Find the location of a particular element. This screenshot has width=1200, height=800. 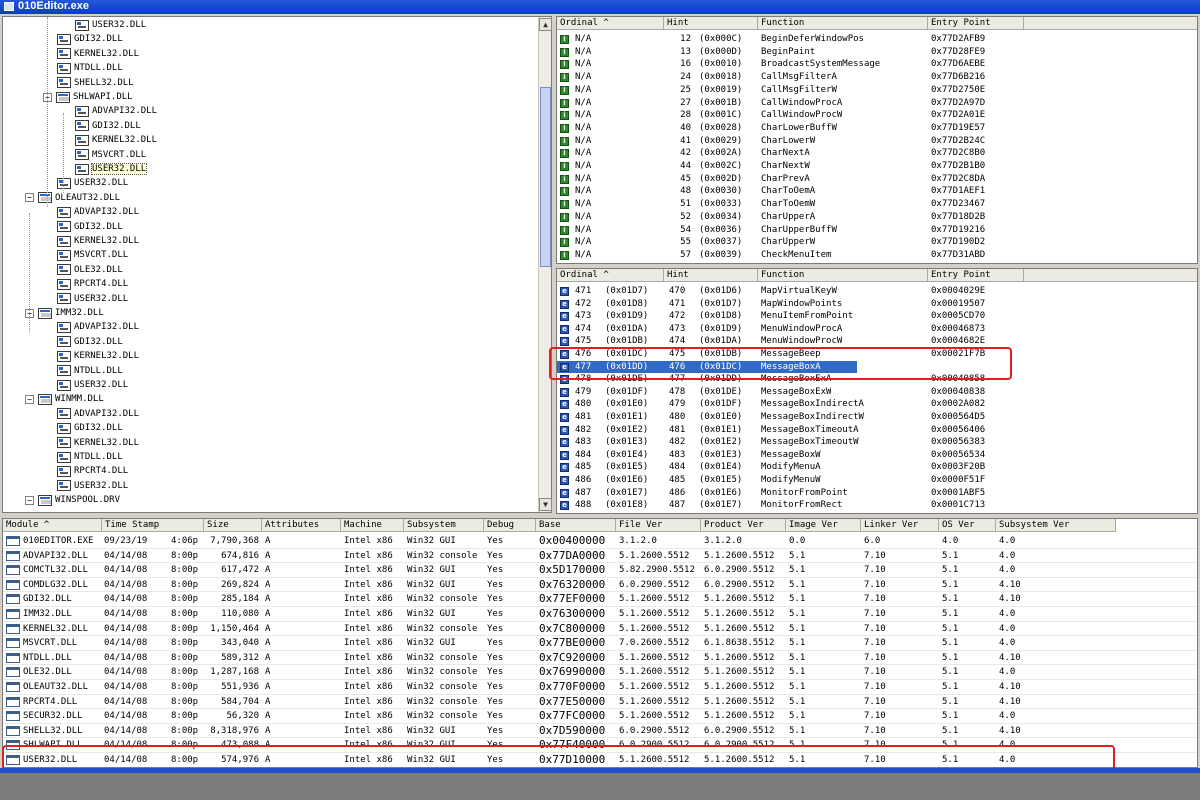

import-row: i N/A 28 (0x001C) CallWindowProcW 0x77D2A01E is located at coordinates (877, 115).